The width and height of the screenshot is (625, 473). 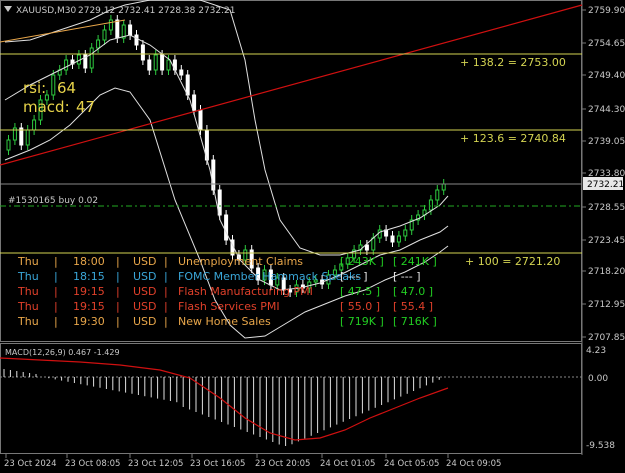 I want to click on news-forecast: [ 47.0 ], so click(x=413, y=291).